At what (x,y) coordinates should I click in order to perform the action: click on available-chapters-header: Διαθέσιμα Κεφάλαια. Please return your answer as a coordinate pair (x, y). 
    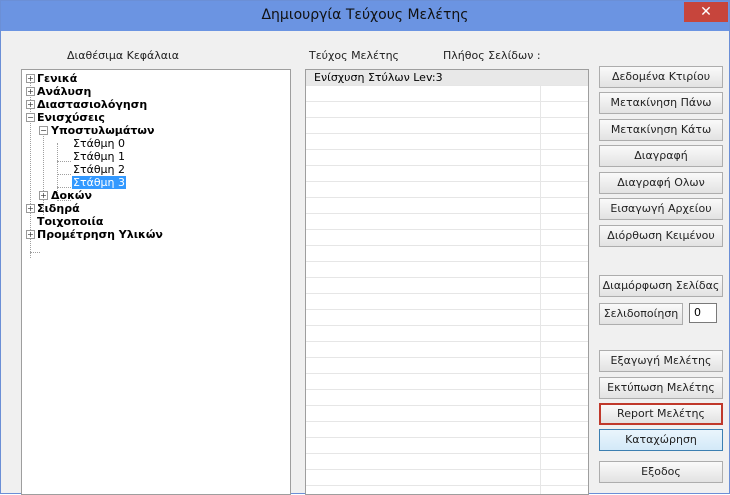
    Looking at the image, I should click on (123, 55).